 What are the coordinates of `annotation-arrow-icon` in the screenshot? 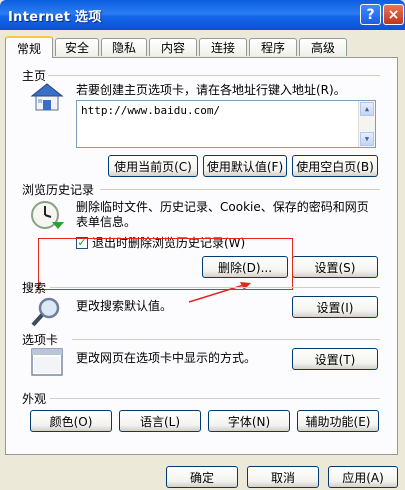 It's located at (219, 292).